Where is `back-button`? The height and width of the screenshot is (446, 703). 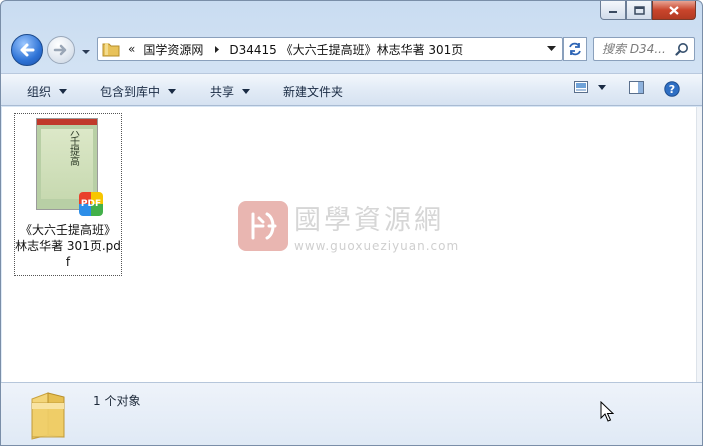 back-button is located at coordinates (27, 50).